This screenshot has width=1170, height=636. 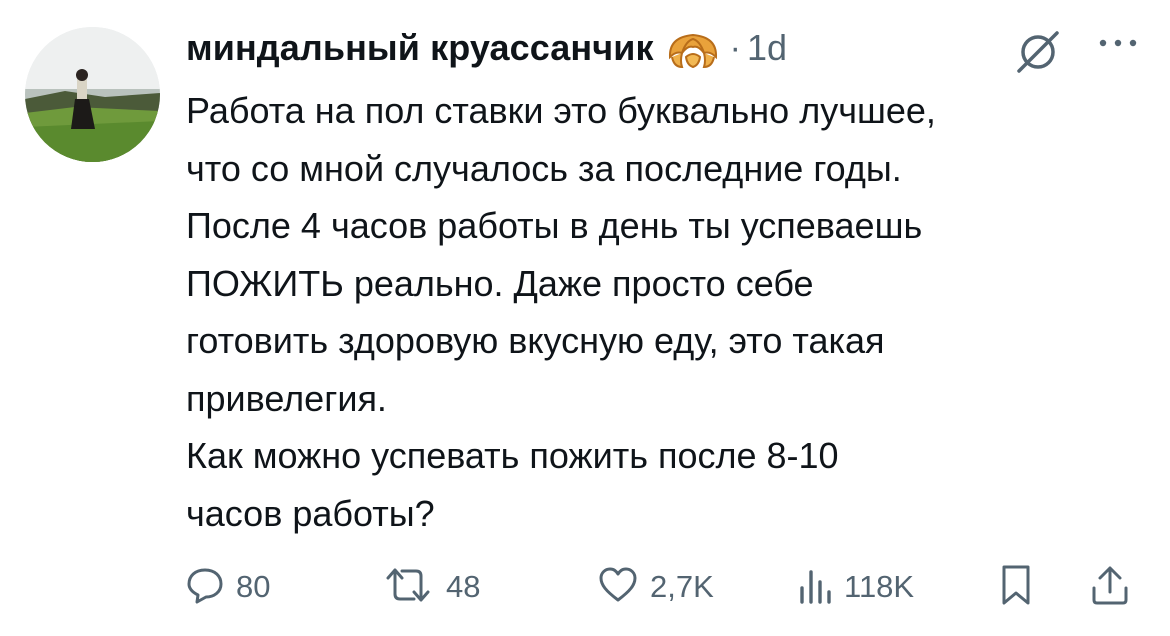 I want to click on action-bar: 80 48 2,7K 118K, so click(x=662, y=587).